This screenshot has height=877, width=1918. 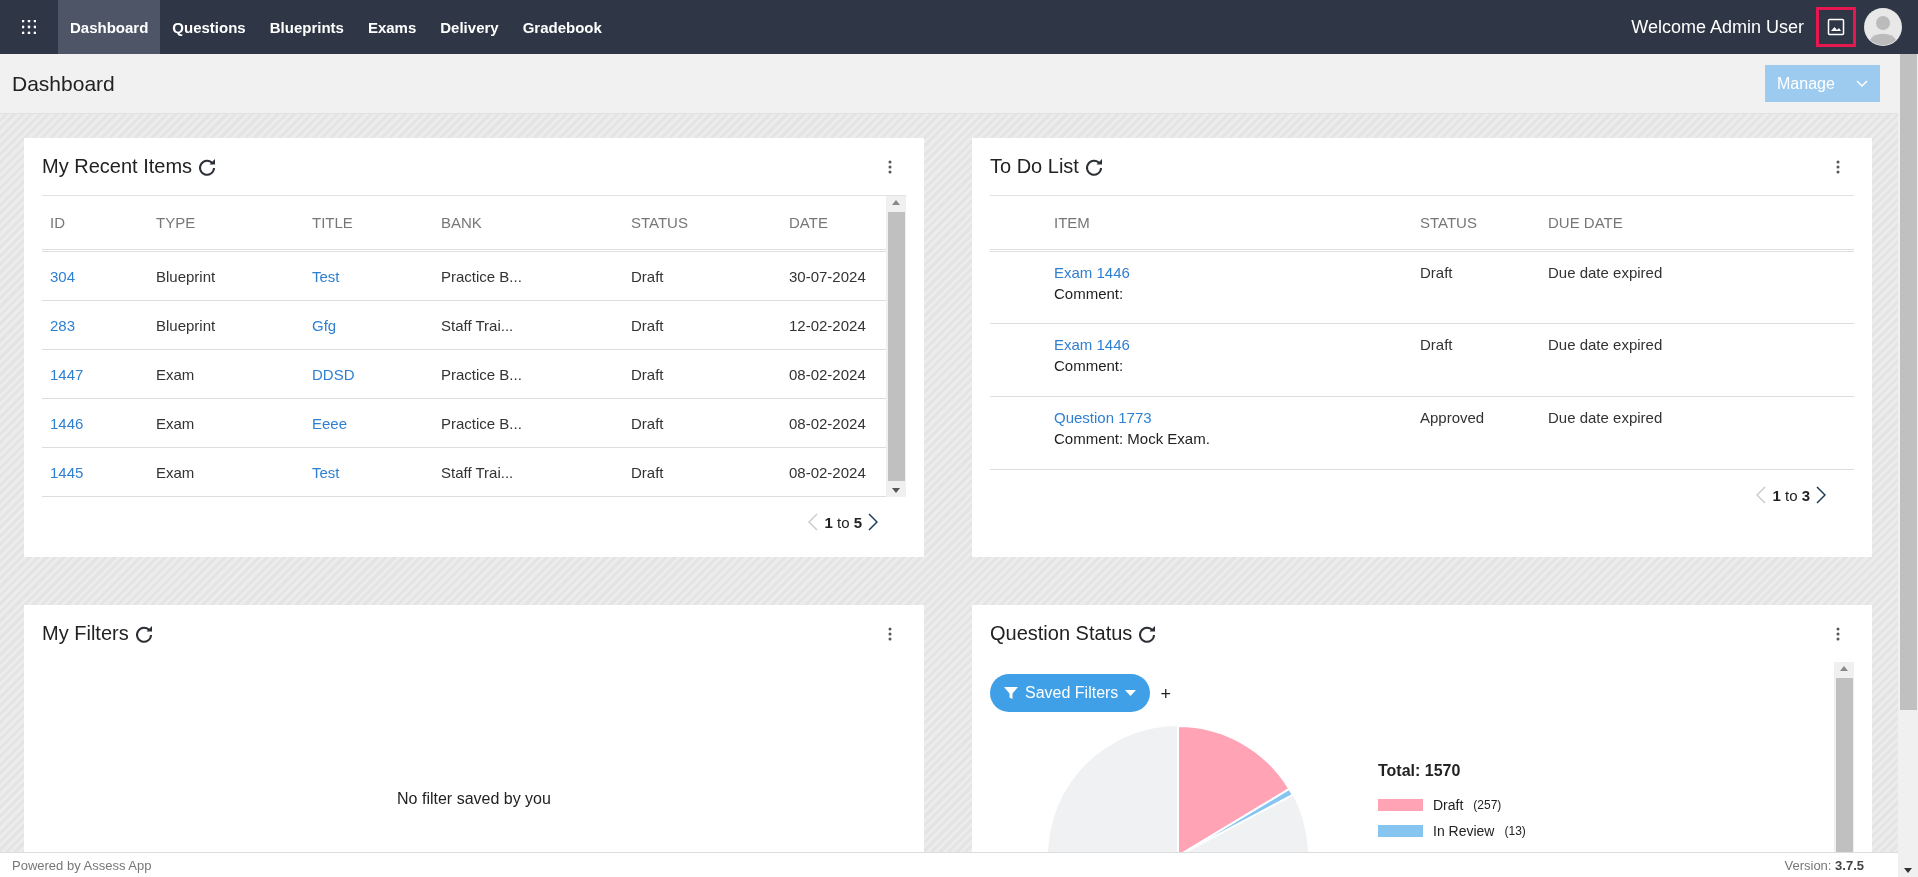 What do you see at coordinates (29, 27) in the screenshot?
I see `apps-grid-icon` at bounding box center [29, 27].